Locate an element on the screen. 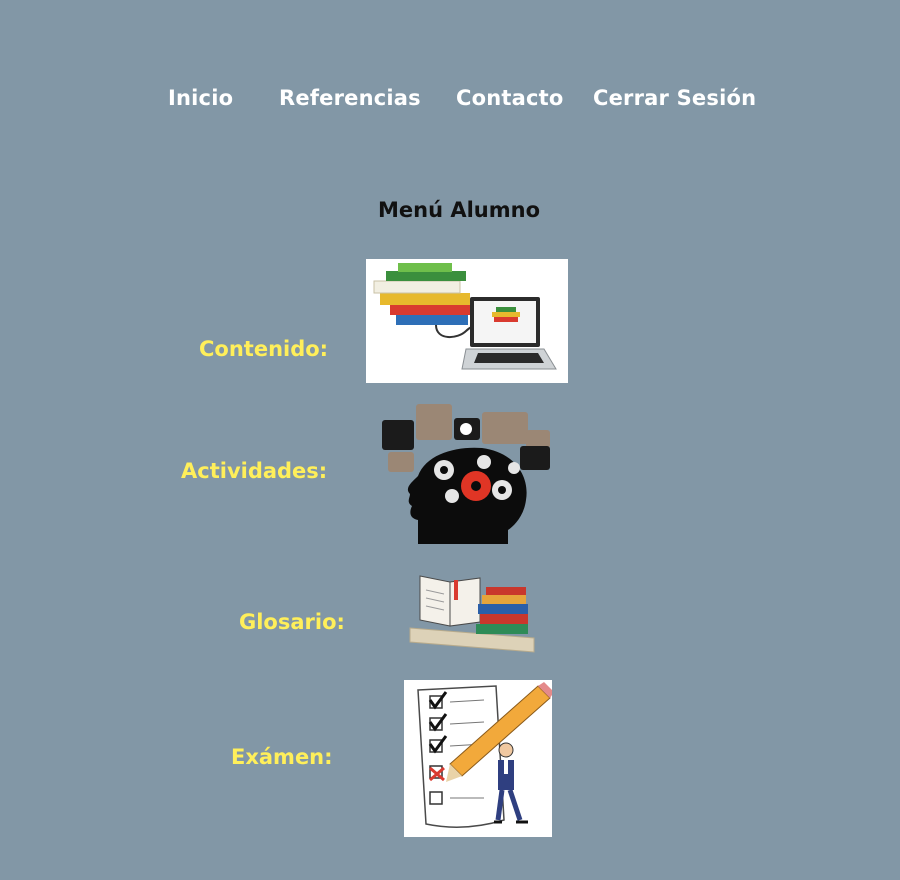  checklist-pencil-icon is located at coordinates (478, 758).